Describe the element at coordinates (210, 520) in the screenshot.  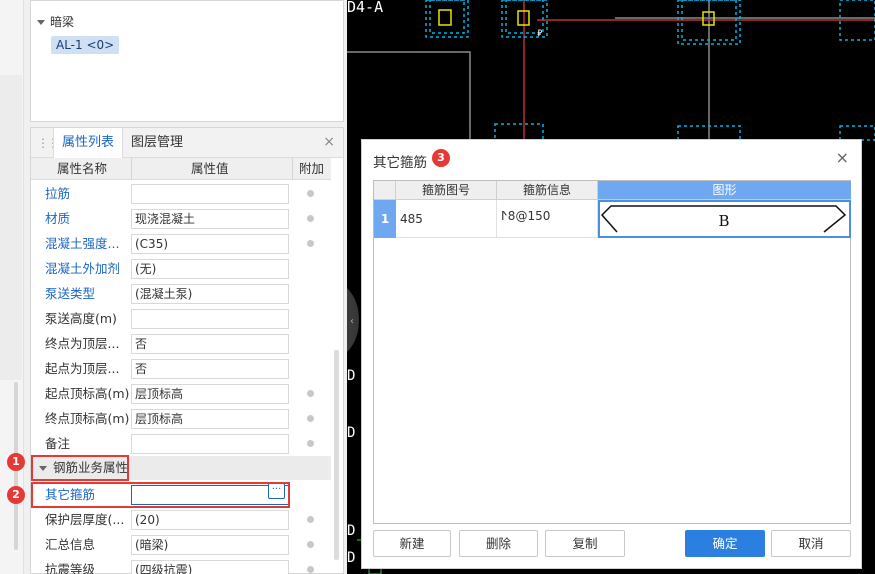
I see `property-value-field: (20)` at that location.